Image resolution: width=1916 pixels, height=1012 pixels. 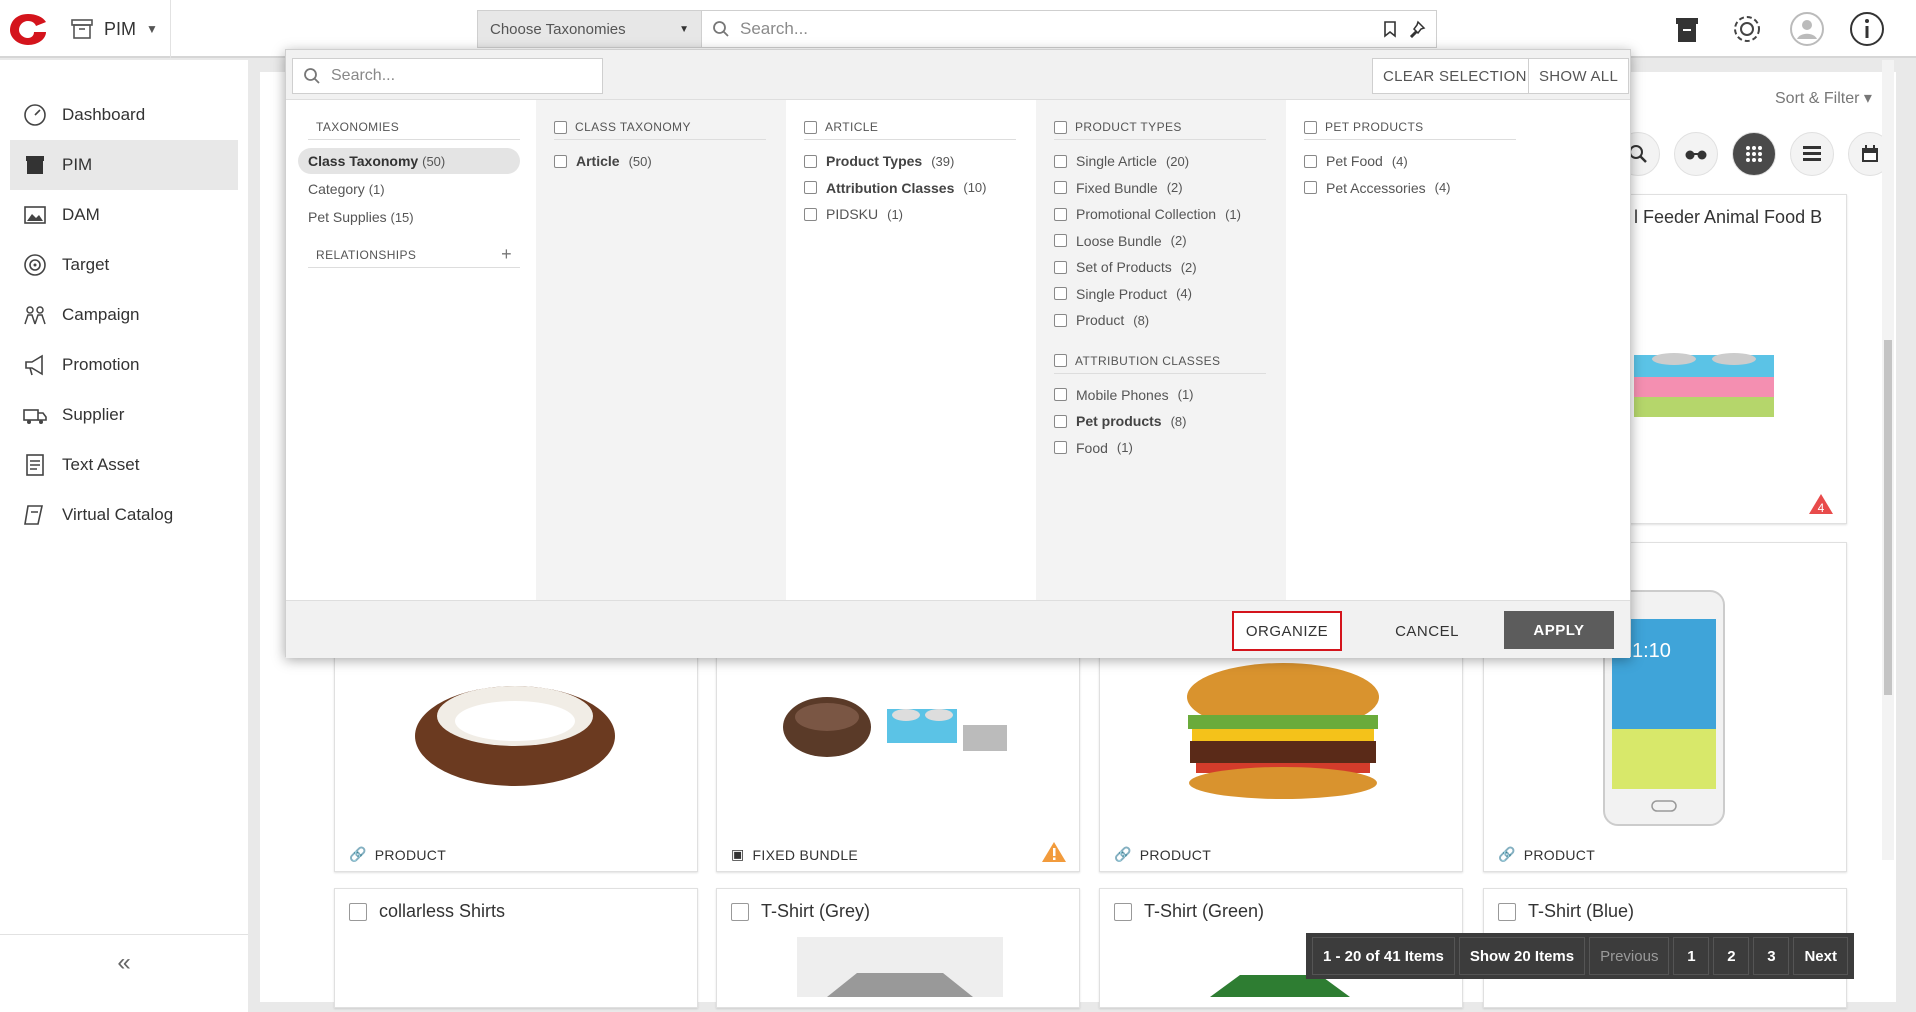 What do you see at coordinates (1820, 956) in the screenshot?
I see `next-page-button: Next` at bounding box center [1820, 956].